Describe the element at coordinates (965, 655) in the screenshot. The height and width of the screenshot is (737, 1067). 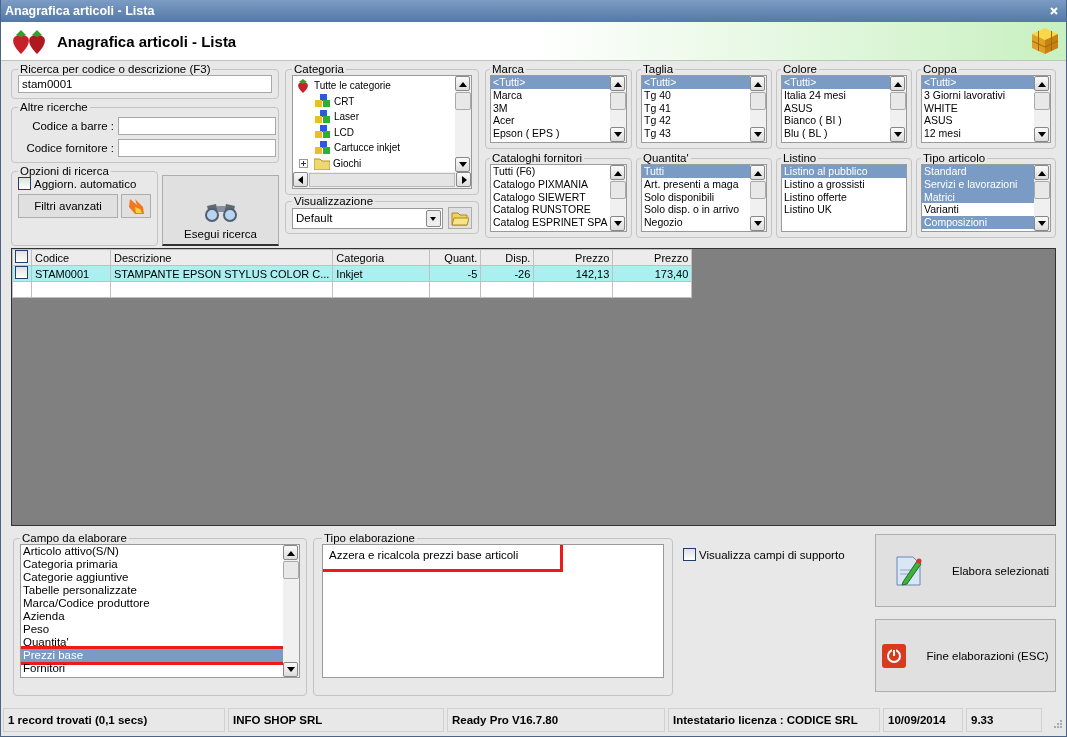
I see `exit-button: Fine elaborazioni (ESC)` at that location.